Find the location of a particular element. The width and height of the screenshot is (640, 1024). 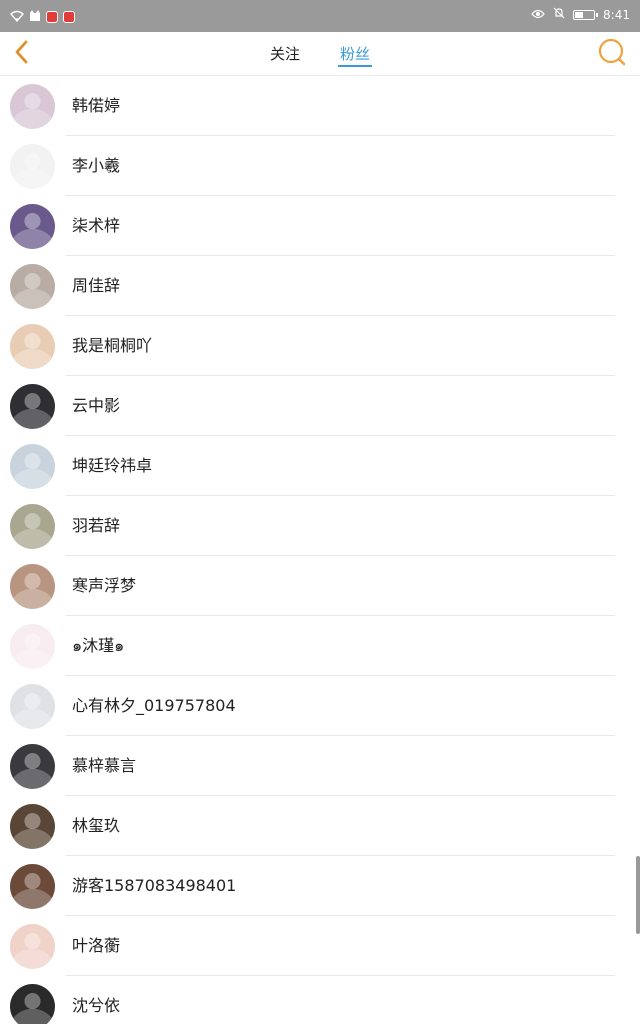

follower-row: 慕梓慕言 is located at coordinates (320, 766).